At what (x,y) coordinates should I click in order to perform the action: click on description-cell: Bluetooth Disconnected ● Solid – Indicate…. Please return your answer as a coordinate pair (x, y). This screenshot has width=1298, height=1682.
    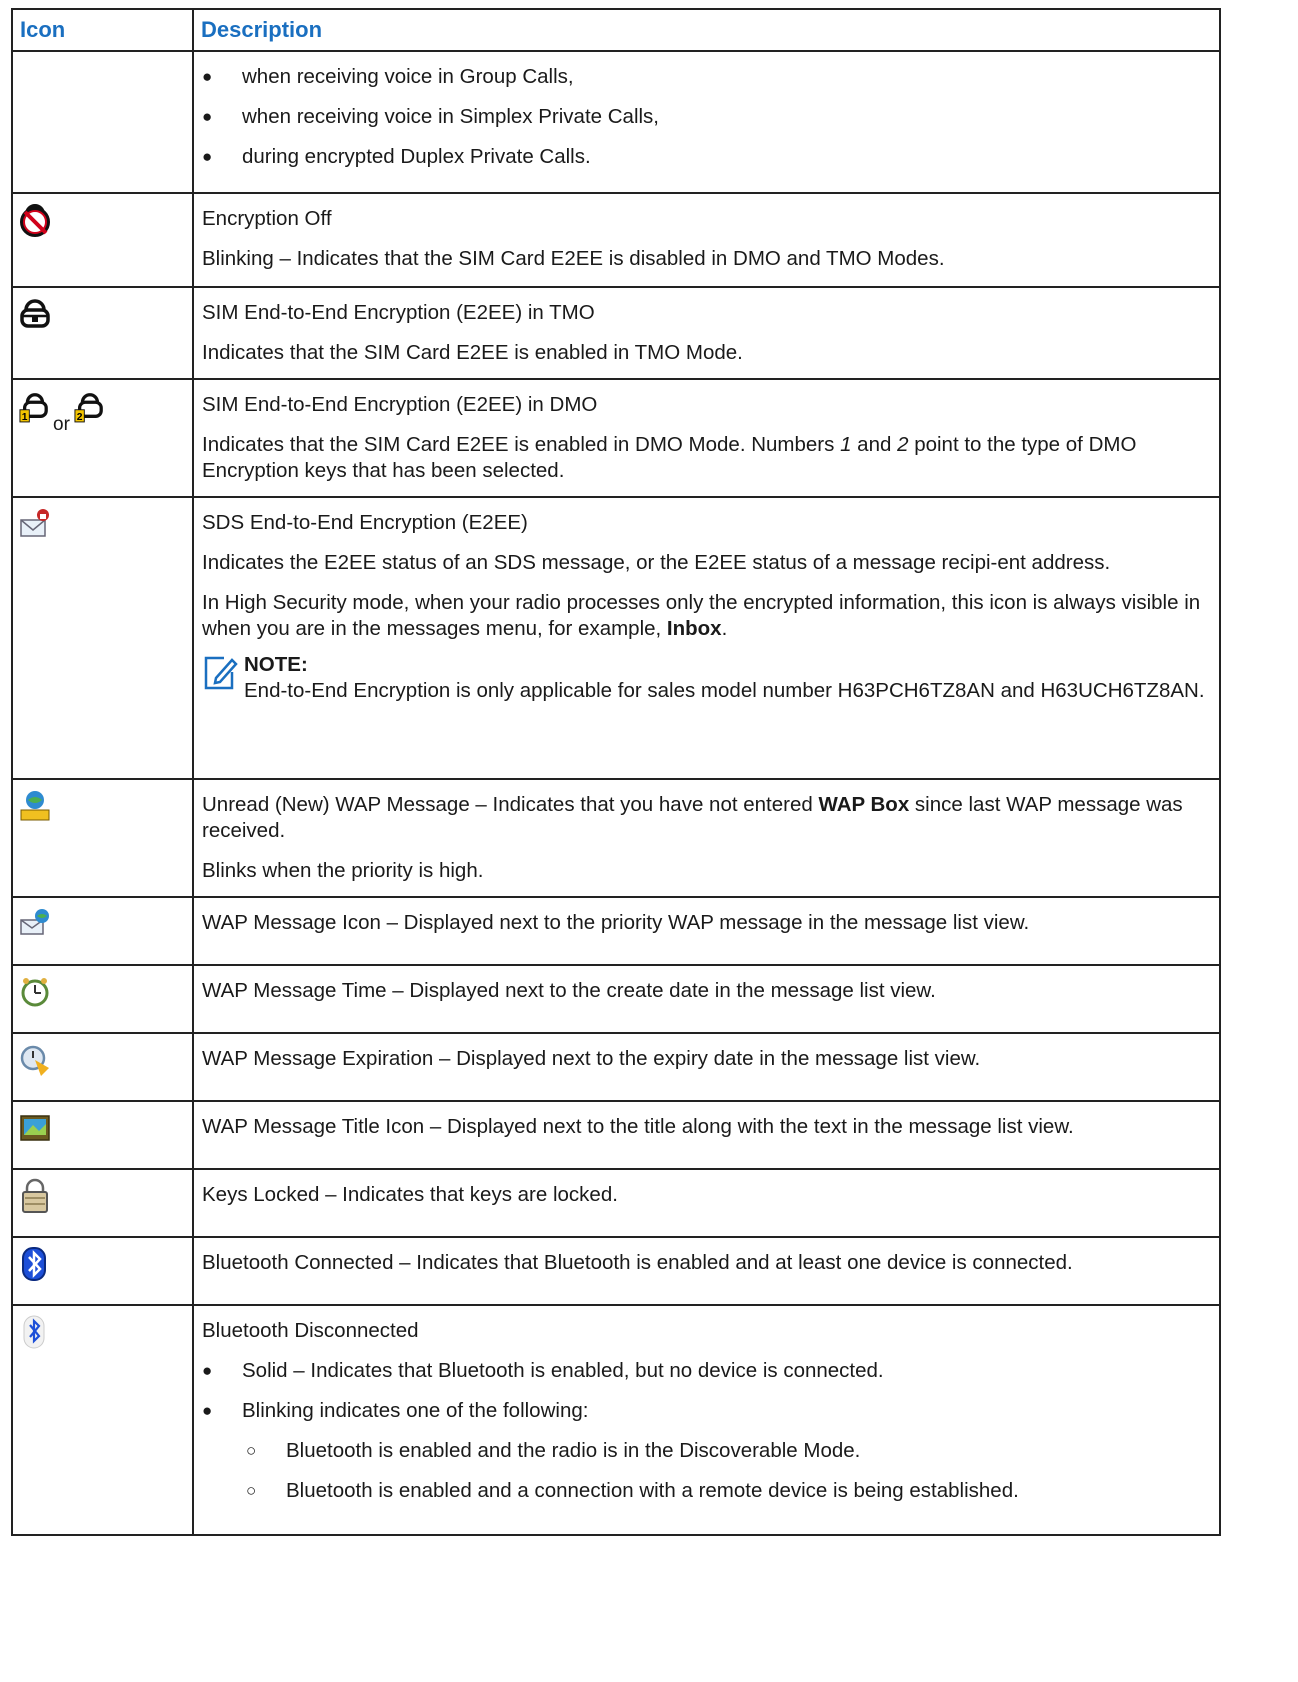
    Looking at the image, I should click on (706, 1420).